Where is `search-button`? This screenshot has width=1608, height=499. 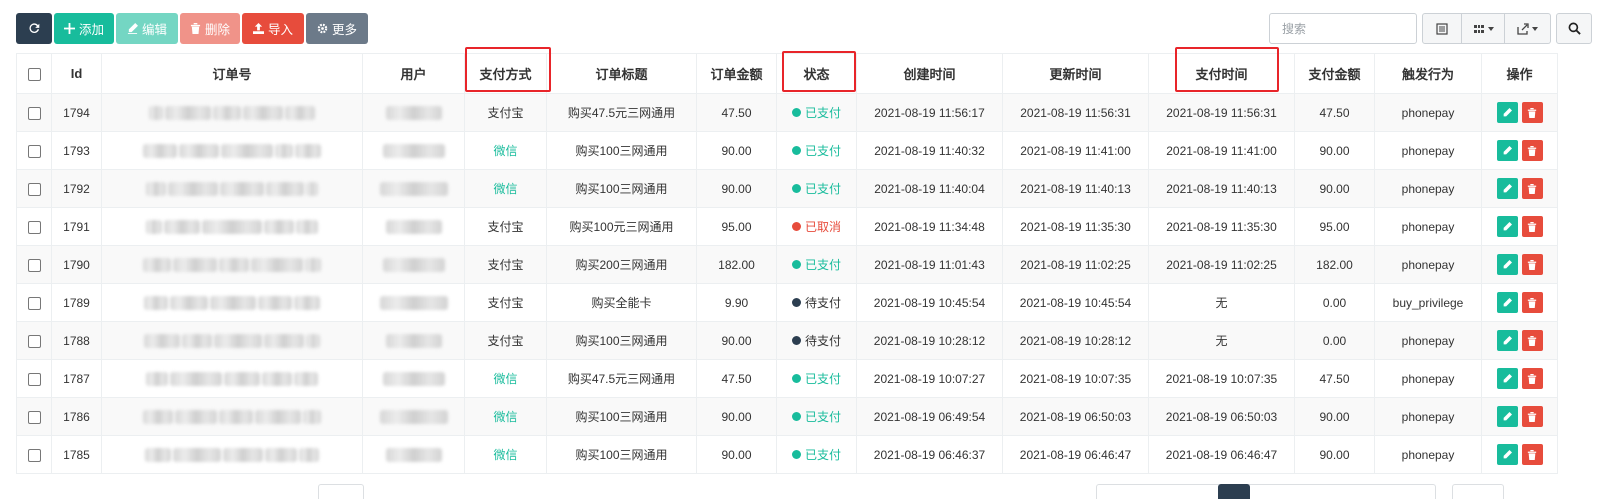
search-button is located at coordinates (1574, 28).